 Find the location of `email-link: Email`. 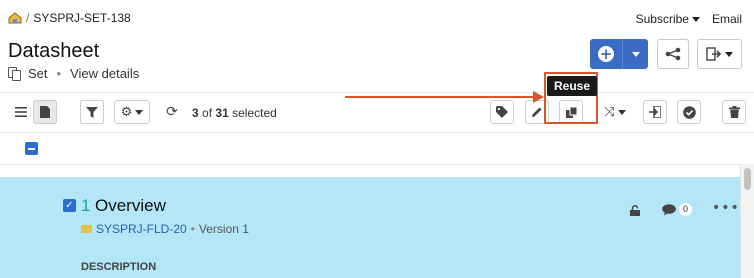

email-link: Email is located at coordinates (727, 19).